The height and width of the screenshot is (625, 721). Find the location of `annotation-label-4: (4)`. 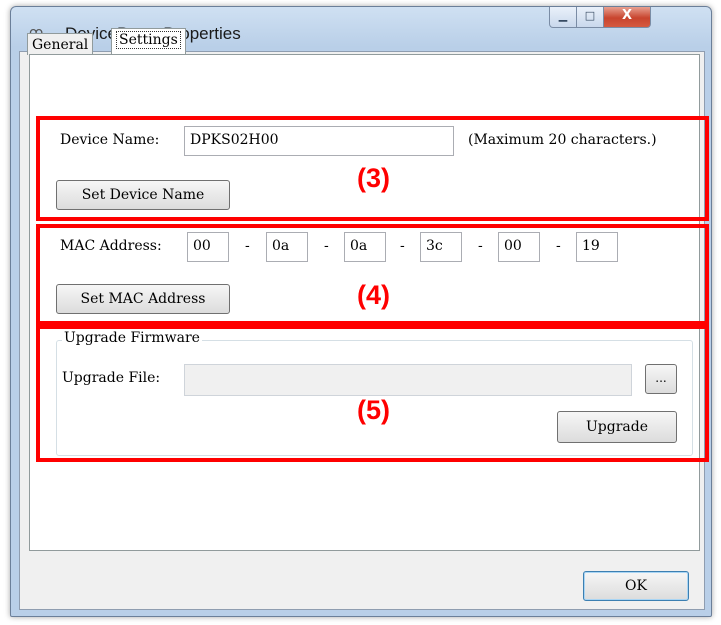

annotation-label-4: (4) is located at coordinates (373, 295).